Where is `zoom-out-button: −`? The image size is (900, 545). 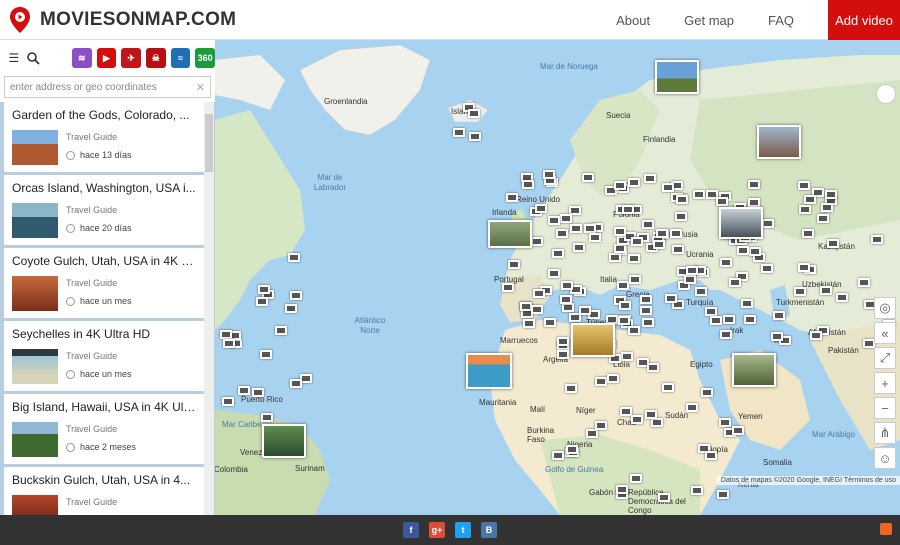
zoom-out-button: − is located at coordinates (885, 408).